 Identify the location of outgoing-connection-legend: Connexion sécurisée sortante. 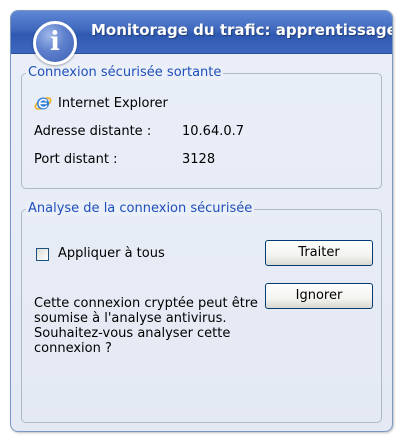
(125, 72).